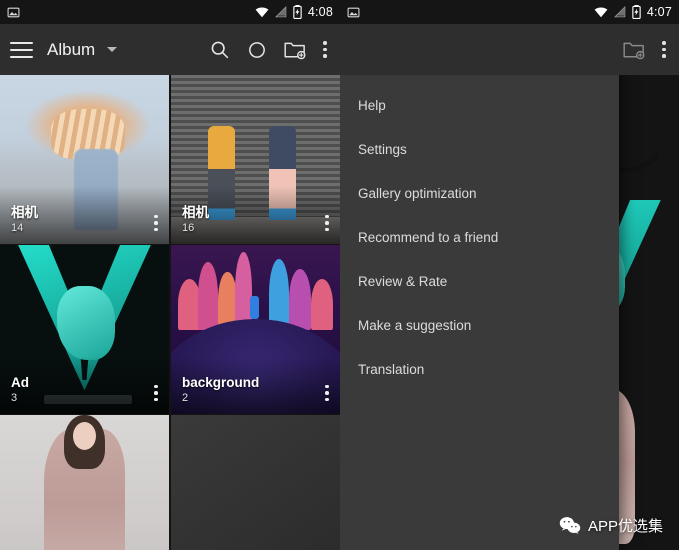  What do you see at coordinates (219, 49) in the screenshot?
I see `search-icon` at bounding box center [219, 49].